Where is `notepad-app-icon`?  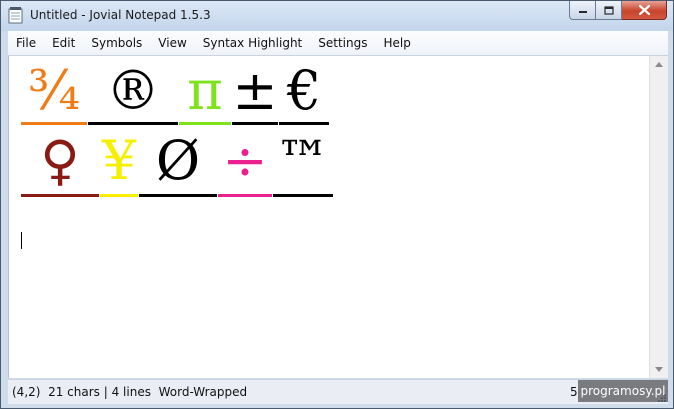 notepad-app-icon is located at coordinates (15, 15).